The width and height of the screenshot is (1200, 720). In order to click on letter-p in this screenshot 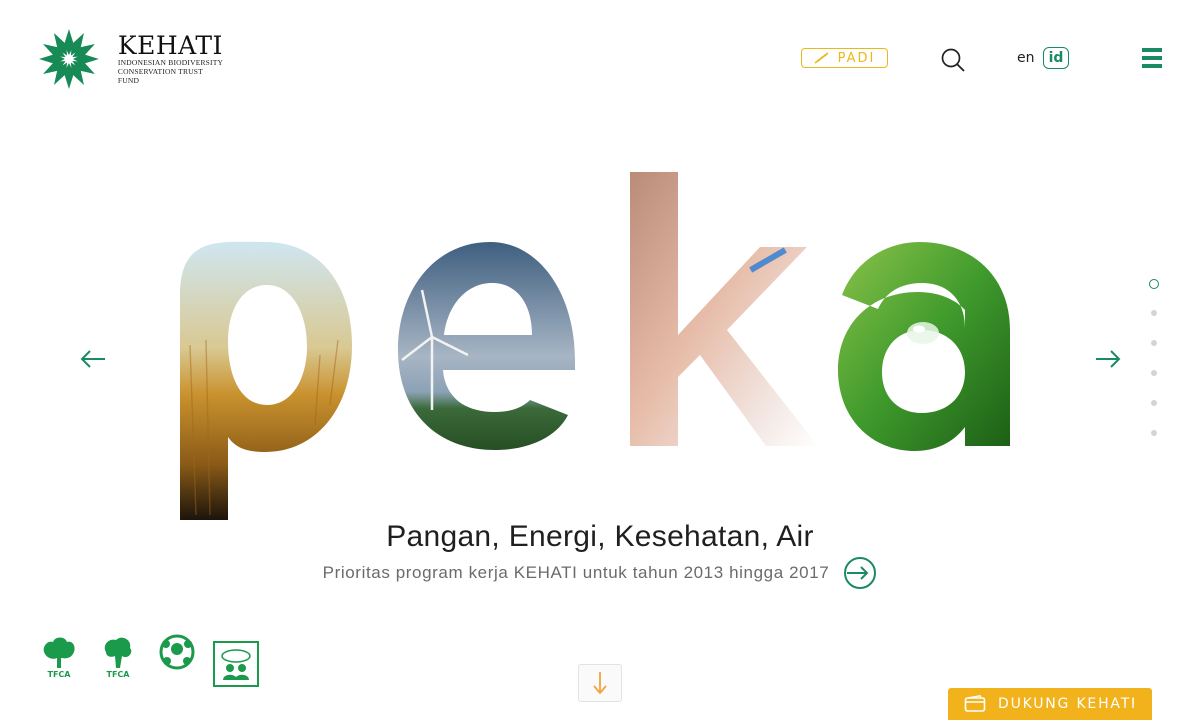, I will do `click(266, 380)`.